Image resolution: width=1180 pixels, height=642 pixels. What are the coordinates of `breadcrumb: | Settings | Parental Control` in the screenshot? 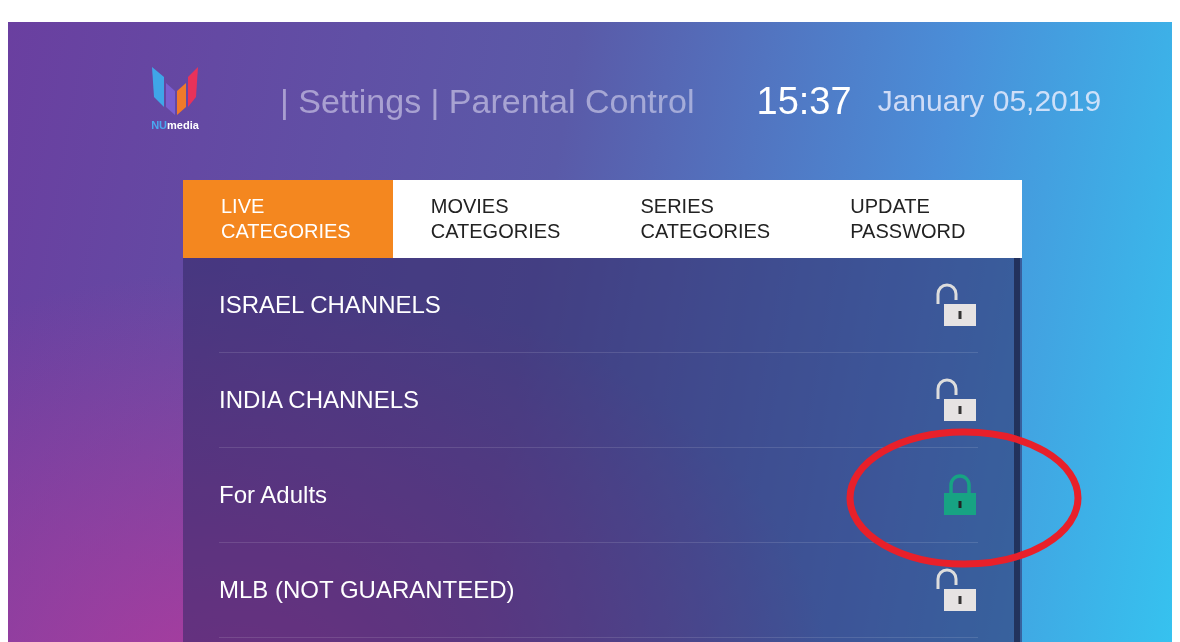 It's located at (487, 101).